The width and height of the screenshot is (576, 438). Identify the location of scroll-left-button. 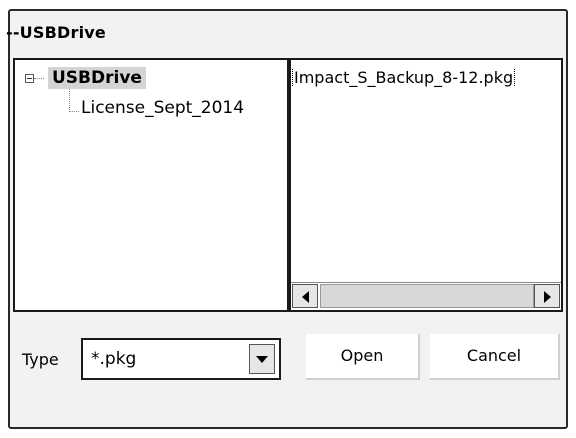
(305, 296).